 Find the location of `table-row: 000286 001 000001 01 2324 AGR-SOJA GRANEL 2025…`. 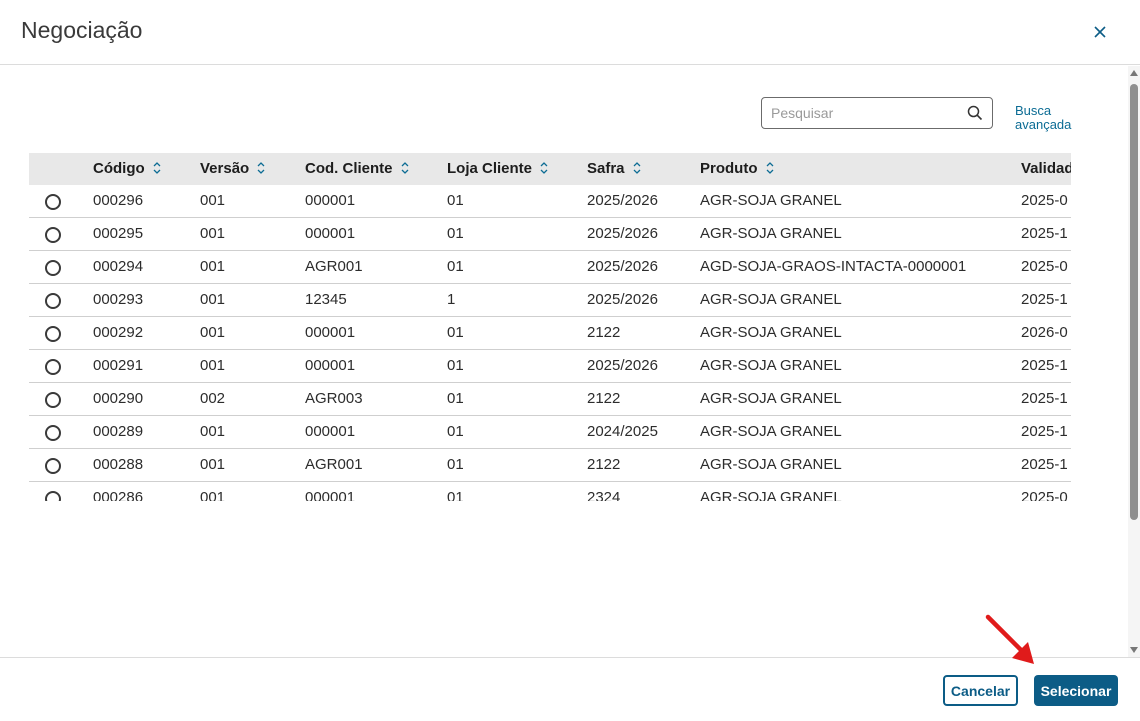

table-row: 000286 001 000001 01 2324 AGR-SOJA GRANEL 2025… is located at coordinates (550, 491).